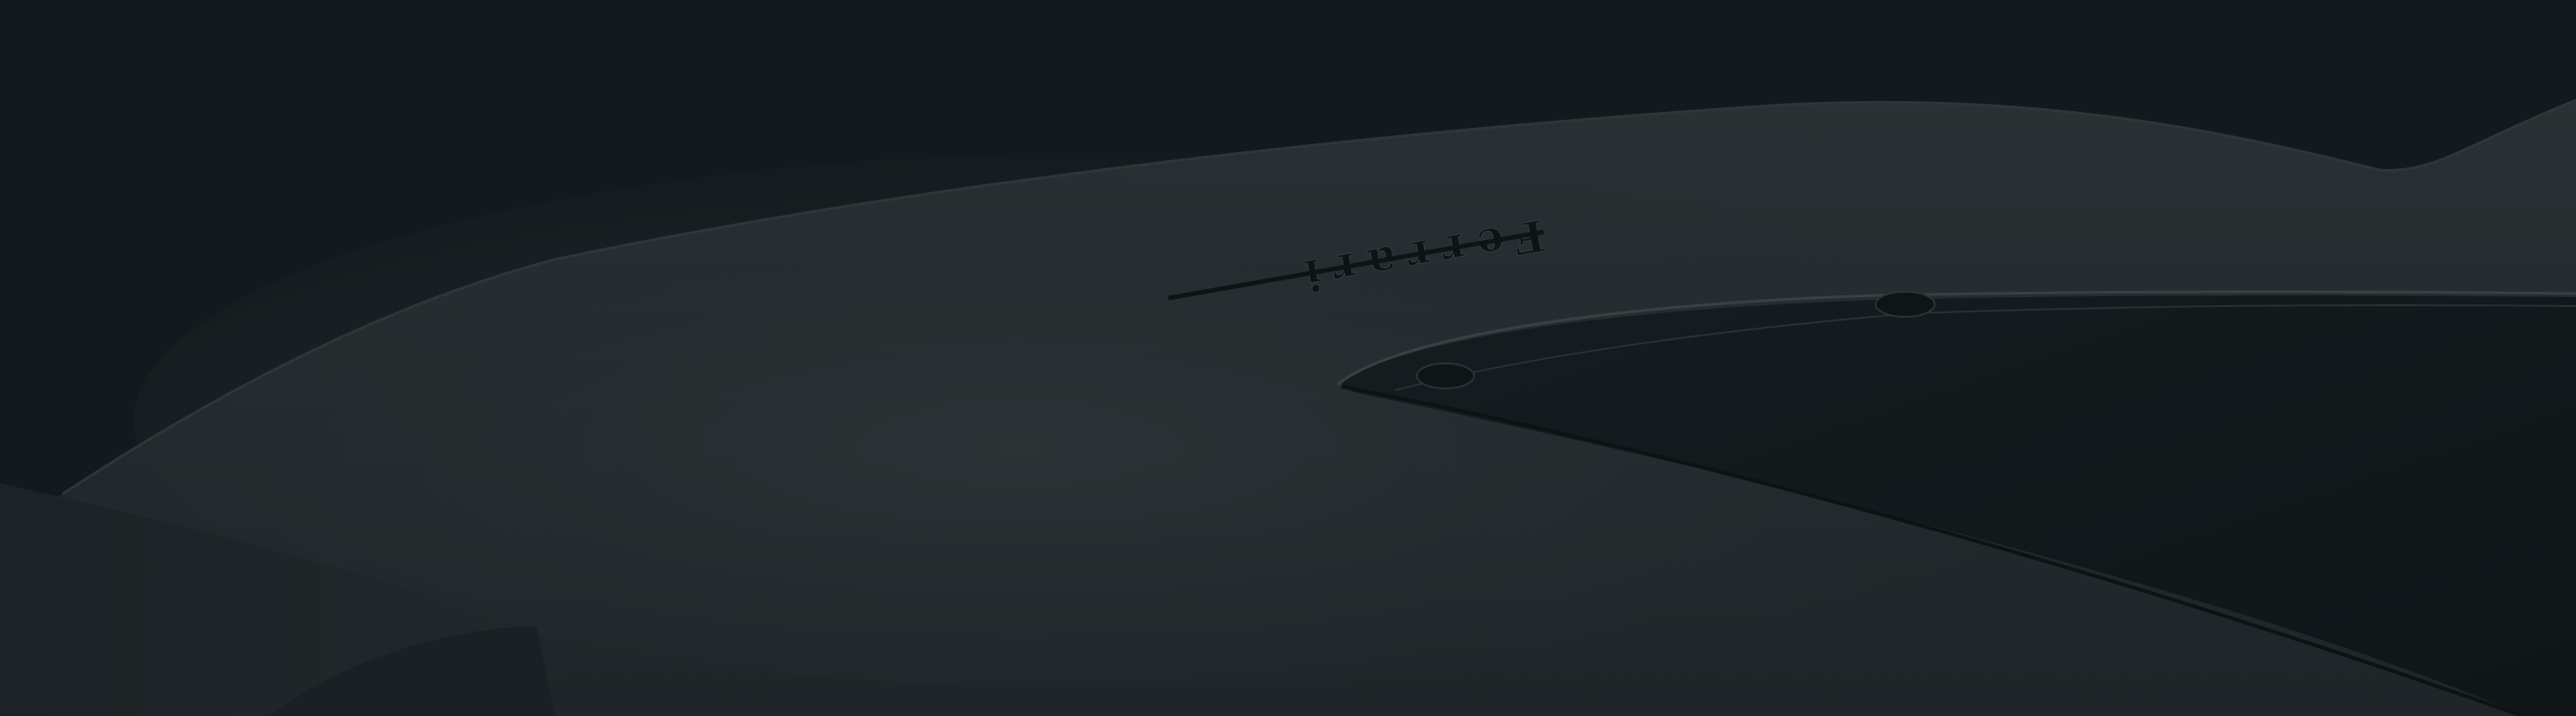 The image size is (2576, 716). What do you see at coordinates (1445, 375) in the screenshot?
I see `fastener-left-icon` at bounding box center [1445, 375].